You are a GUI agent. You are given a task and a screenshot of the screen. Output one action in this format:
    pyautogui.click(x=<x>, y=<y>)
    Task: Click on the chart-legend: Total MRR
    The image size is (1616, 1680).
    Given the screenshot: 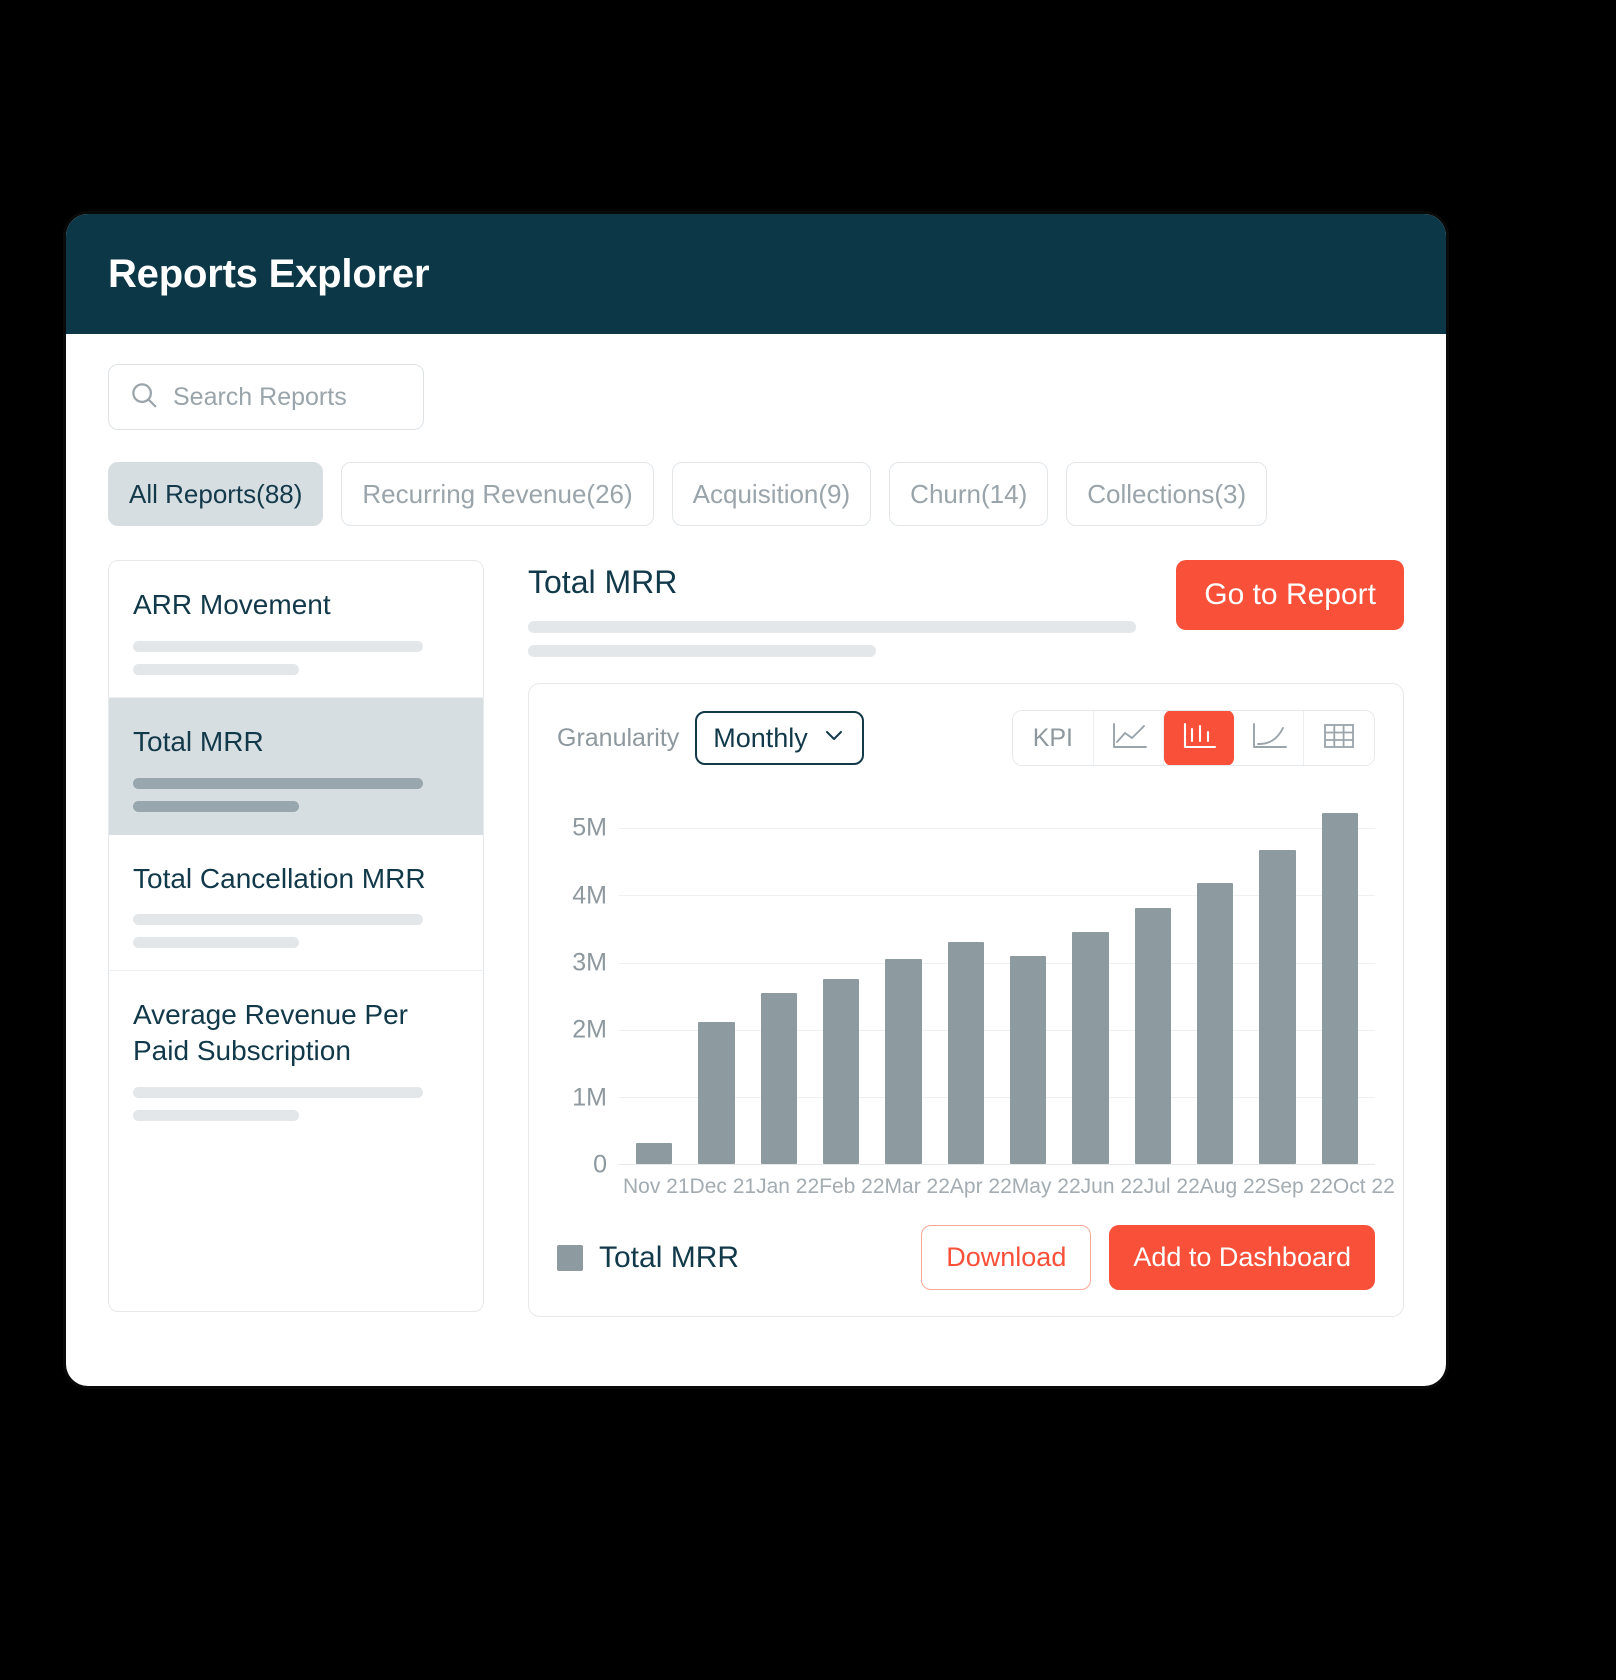 What is the action you would take?
    pyautogui.click(x=648, y=1258)
    